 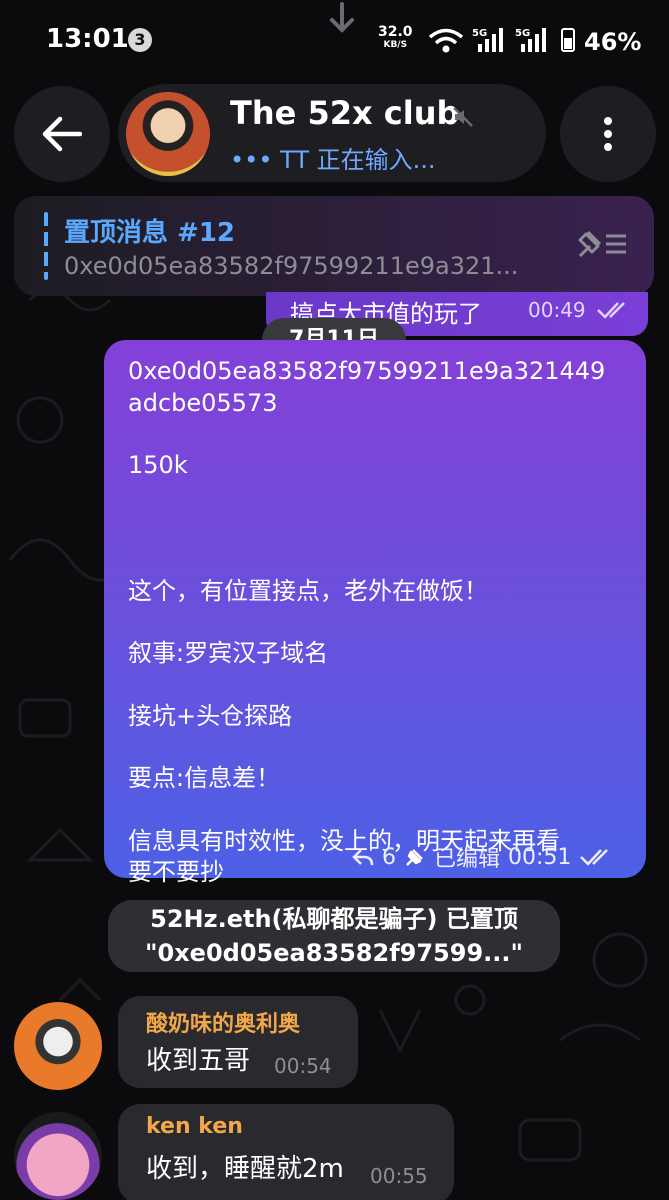 I want to click on sim1-label: 5G, so click(x=479, y=33).